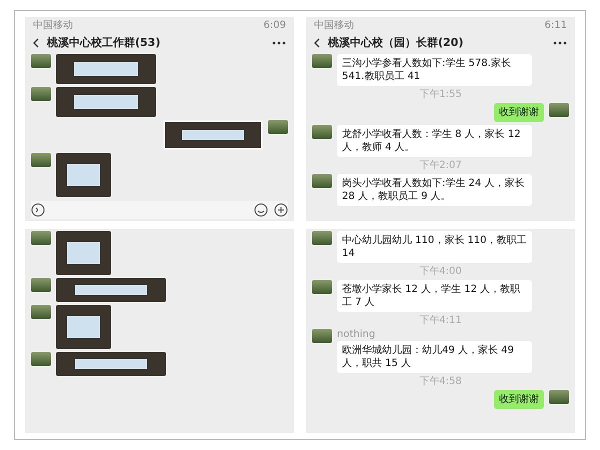 This screenshot has height=450, width=600. I want to click on message-time: 下午4:00, so click(440, 271).